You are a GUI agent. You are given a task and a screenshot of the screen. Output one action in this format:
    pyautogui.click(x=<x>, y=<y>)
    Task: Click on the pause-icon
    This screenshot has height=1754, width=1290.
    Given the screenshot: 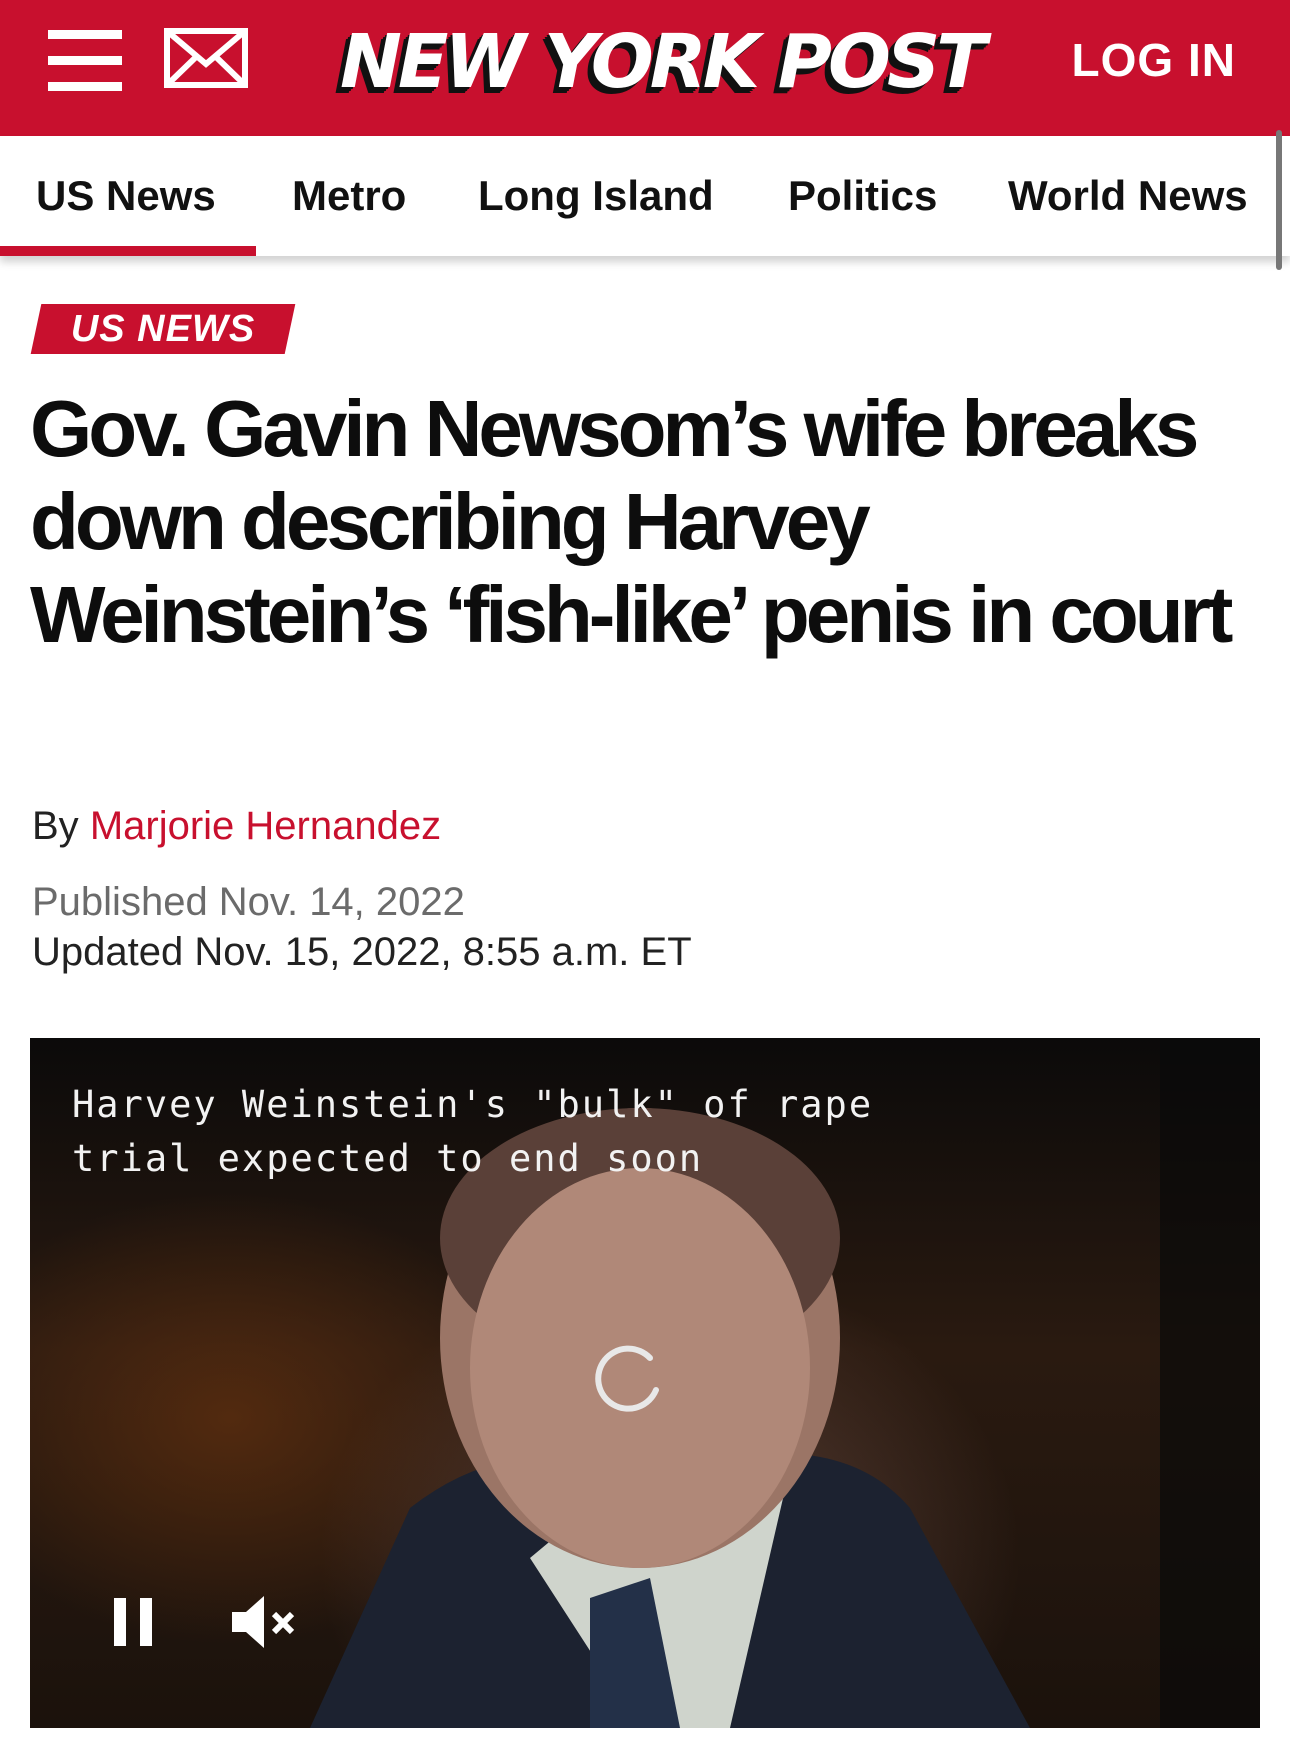 What is the action you would take?
    pyautogui.click(x=134, y=1622)
    